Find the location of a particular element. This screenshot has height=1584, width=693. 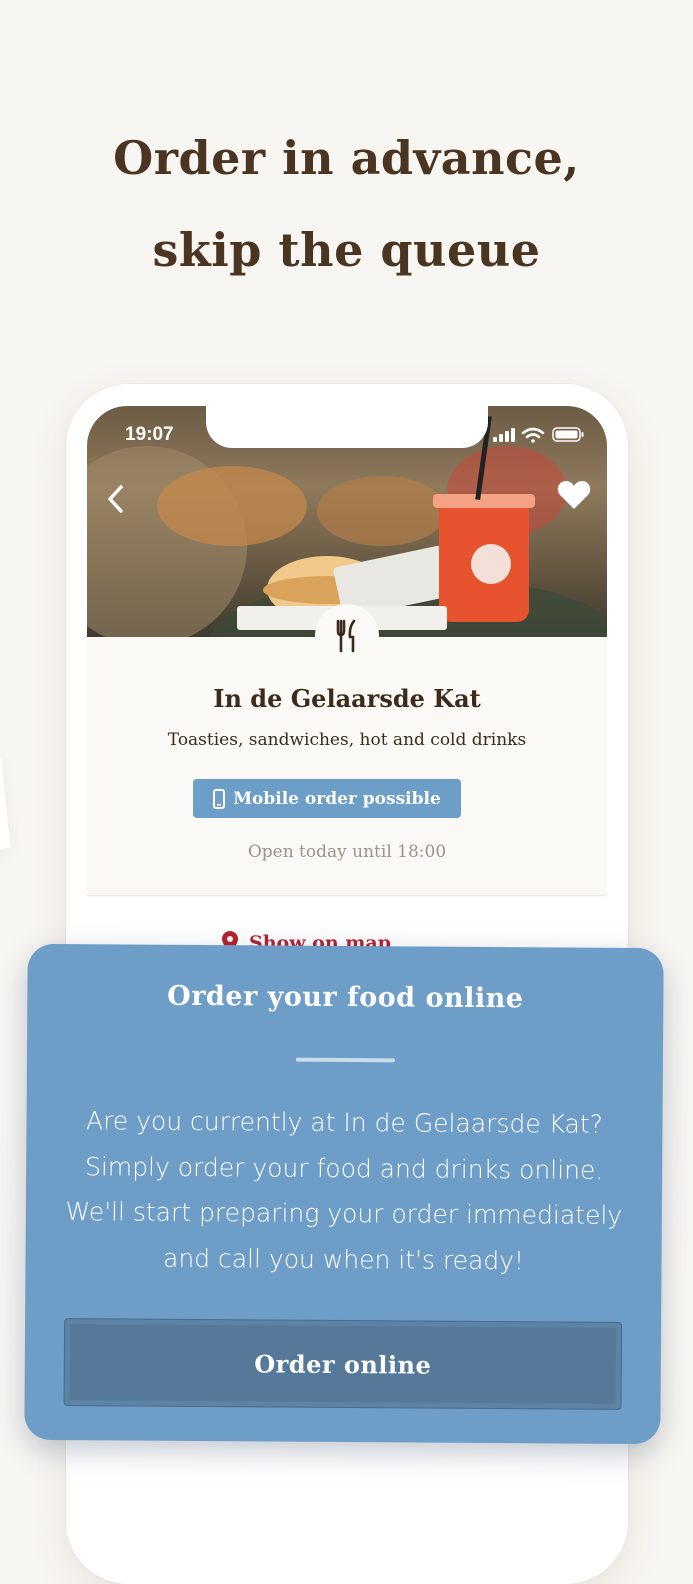

opening-hours: Open today until 18:00 is located at coordinates (347, 852).